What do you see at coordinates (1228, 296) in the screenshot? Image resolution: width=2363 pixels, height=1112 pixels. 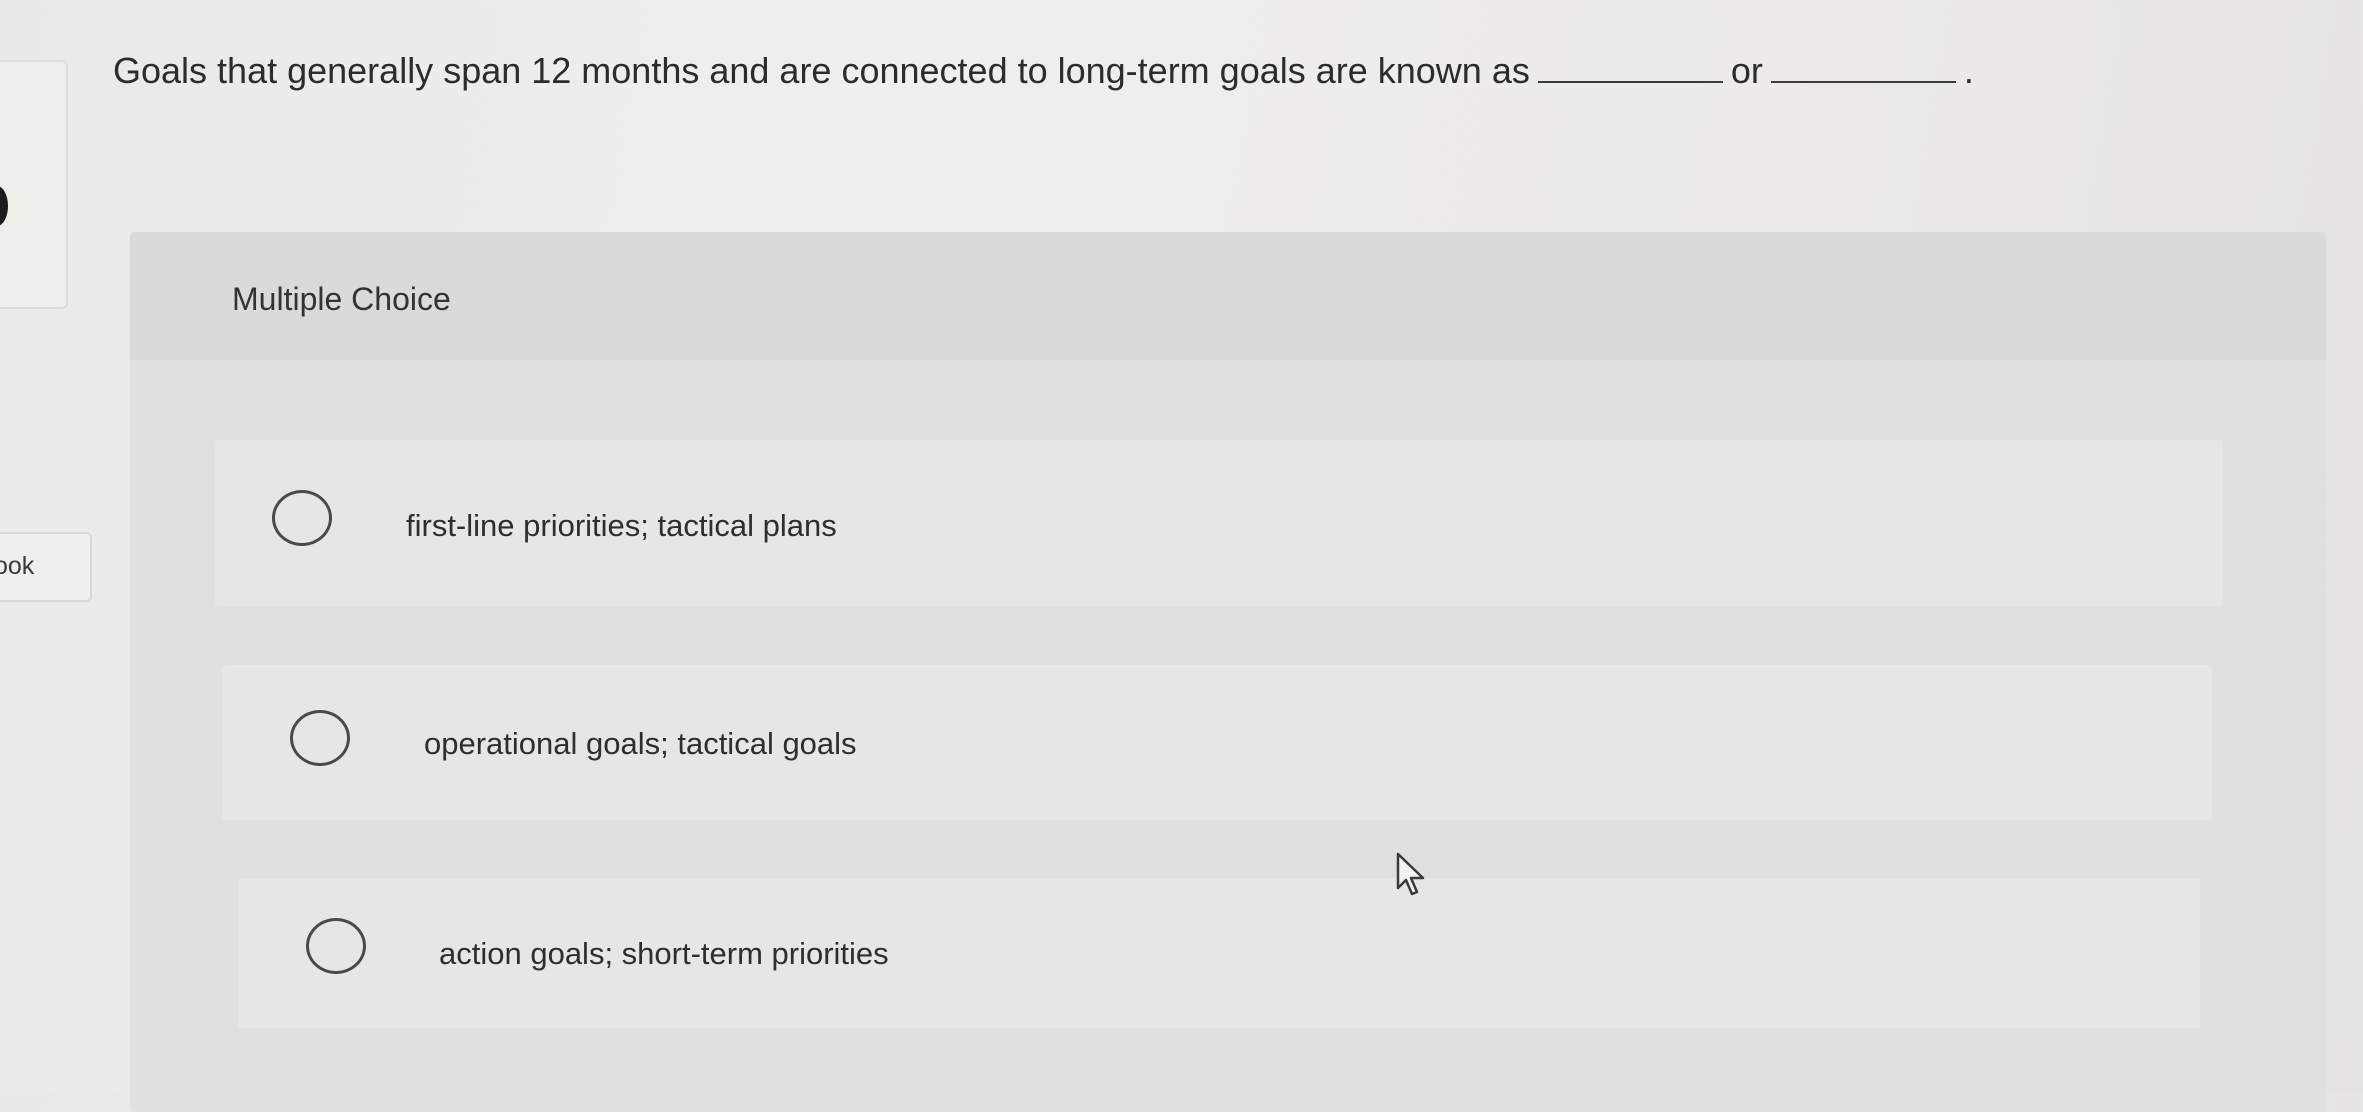 I see `answer-panel-header` at bounding box center [1228, 296].